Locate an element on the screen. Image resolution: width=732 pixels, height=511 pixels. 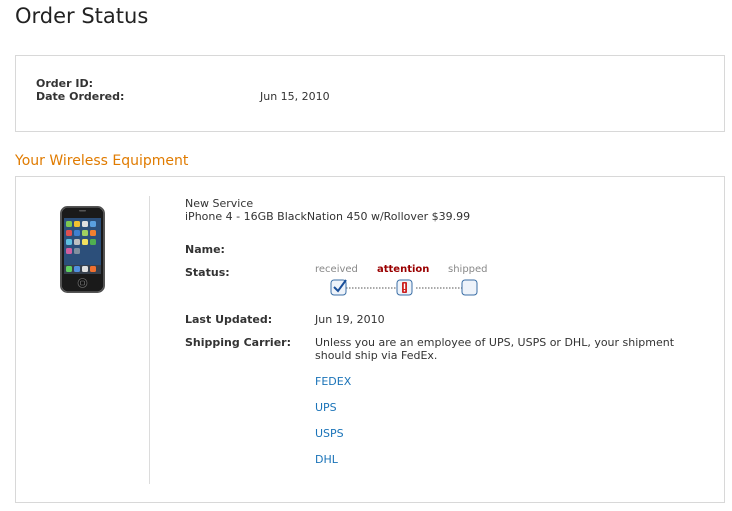
section-title-wireless-equipment: Your Wireless Equipment is located at coordinates (102, 161).